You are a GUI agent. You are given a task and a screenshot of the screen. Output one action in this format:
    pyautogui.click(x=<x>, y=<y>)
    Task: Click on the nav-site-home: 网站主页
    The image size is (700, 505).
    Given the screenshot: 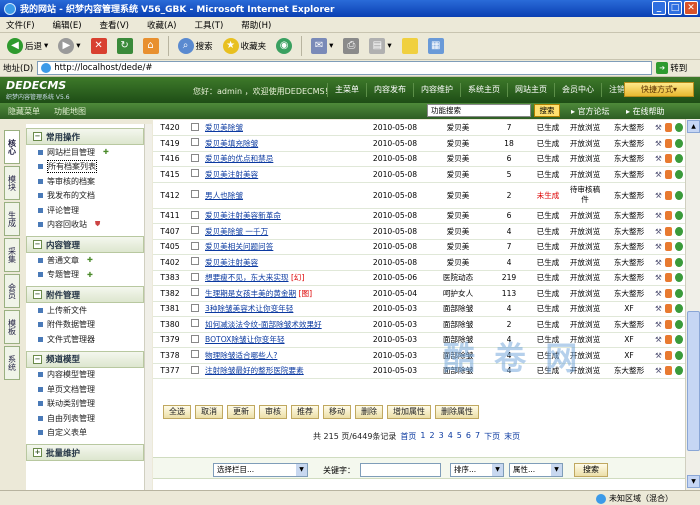 What is the action you would take?
    pyautogui.click(x=530, y=90)
    